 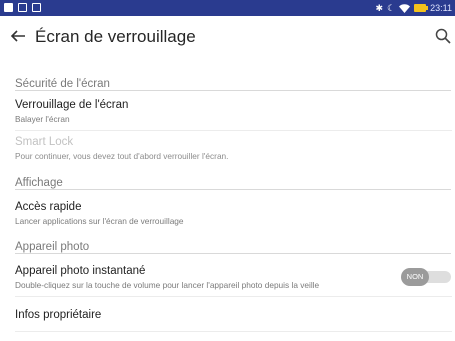 What do you see at coordinates (379, 8) in the screenshot?
I see `bluetooth-icon: ✱` at bounding box center [379, 8].